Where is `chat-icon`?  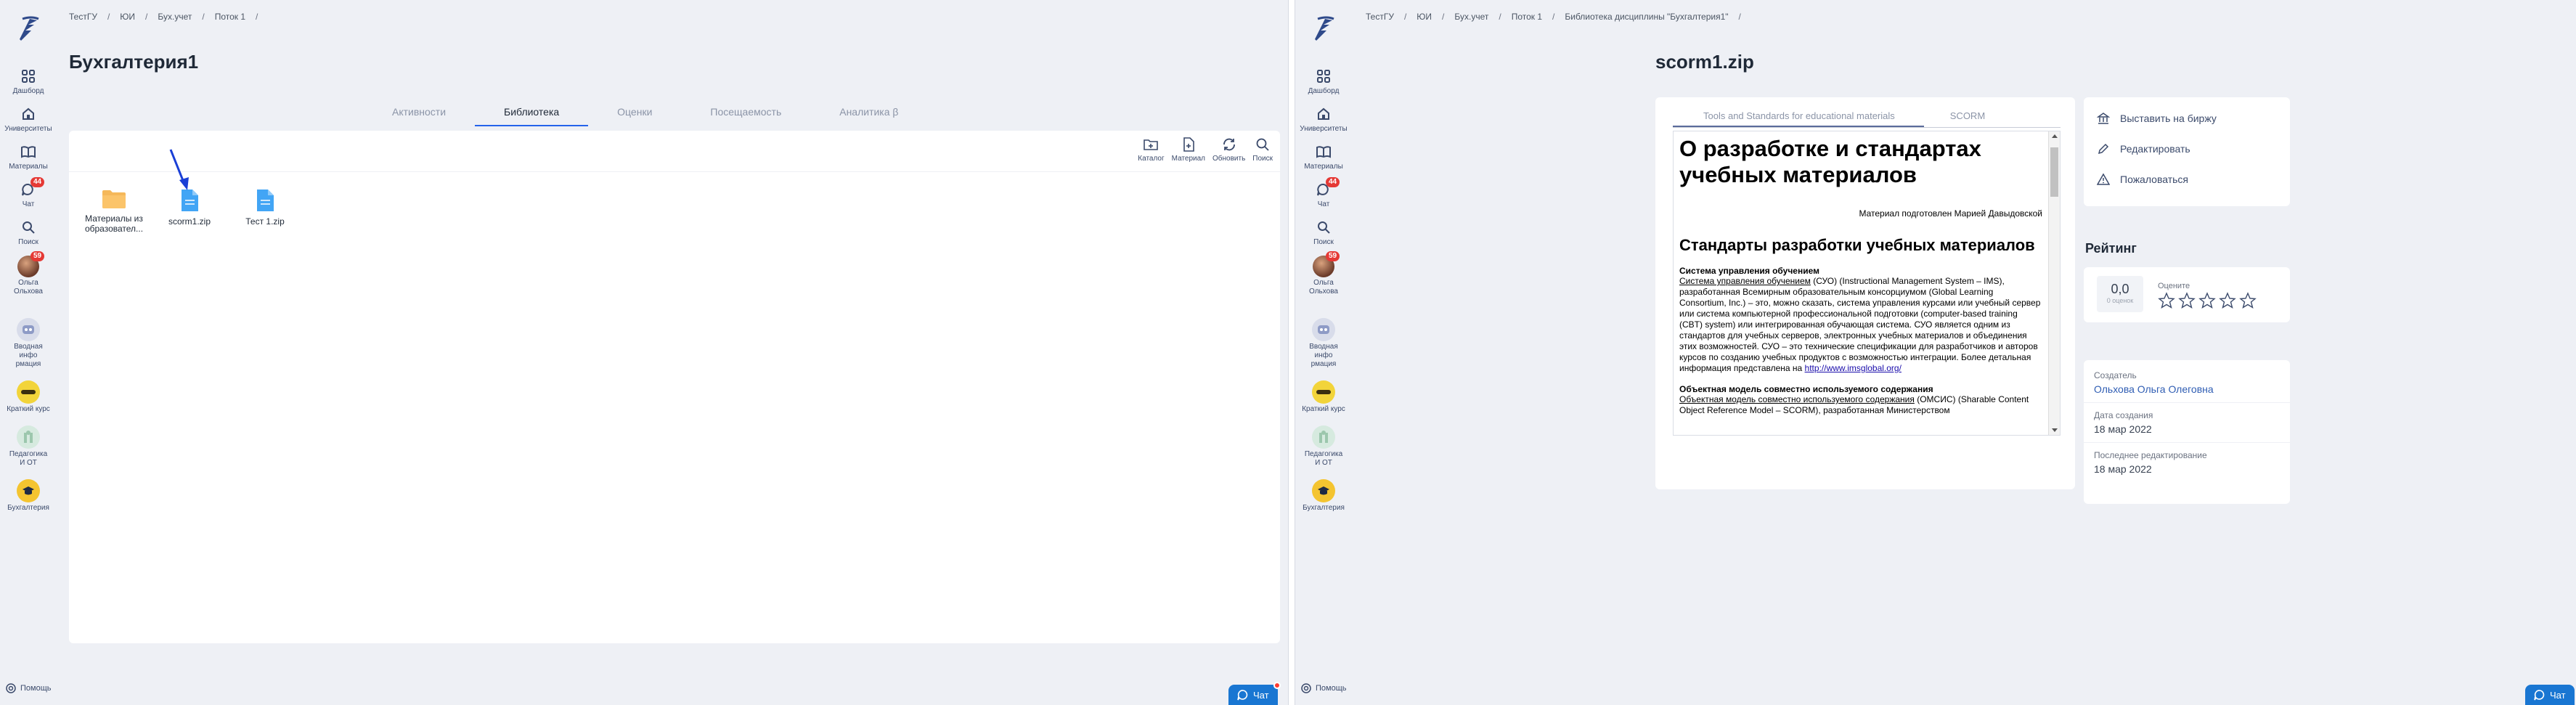 chat-icon is located at coordinates (2539, 695).